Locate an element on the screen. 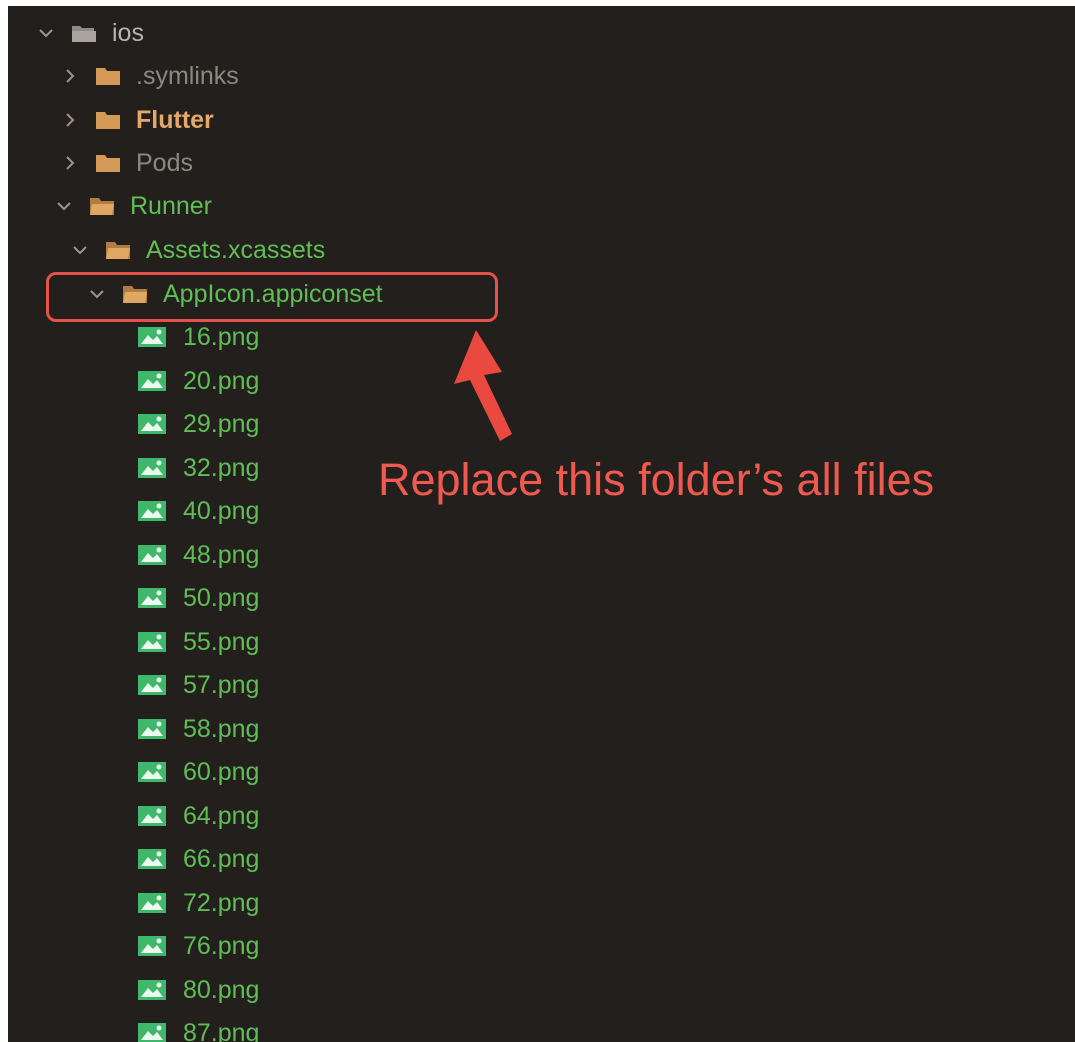 The height and width of the screenshot is (1042, 1075). file-item: 29.png is located at coordinates (198, 424).